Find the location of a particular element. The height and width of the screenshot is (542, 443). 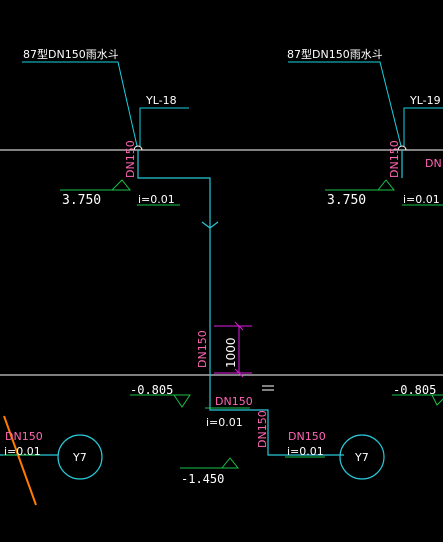

dimension-text: 1000 is located at coordinates (231, 352).